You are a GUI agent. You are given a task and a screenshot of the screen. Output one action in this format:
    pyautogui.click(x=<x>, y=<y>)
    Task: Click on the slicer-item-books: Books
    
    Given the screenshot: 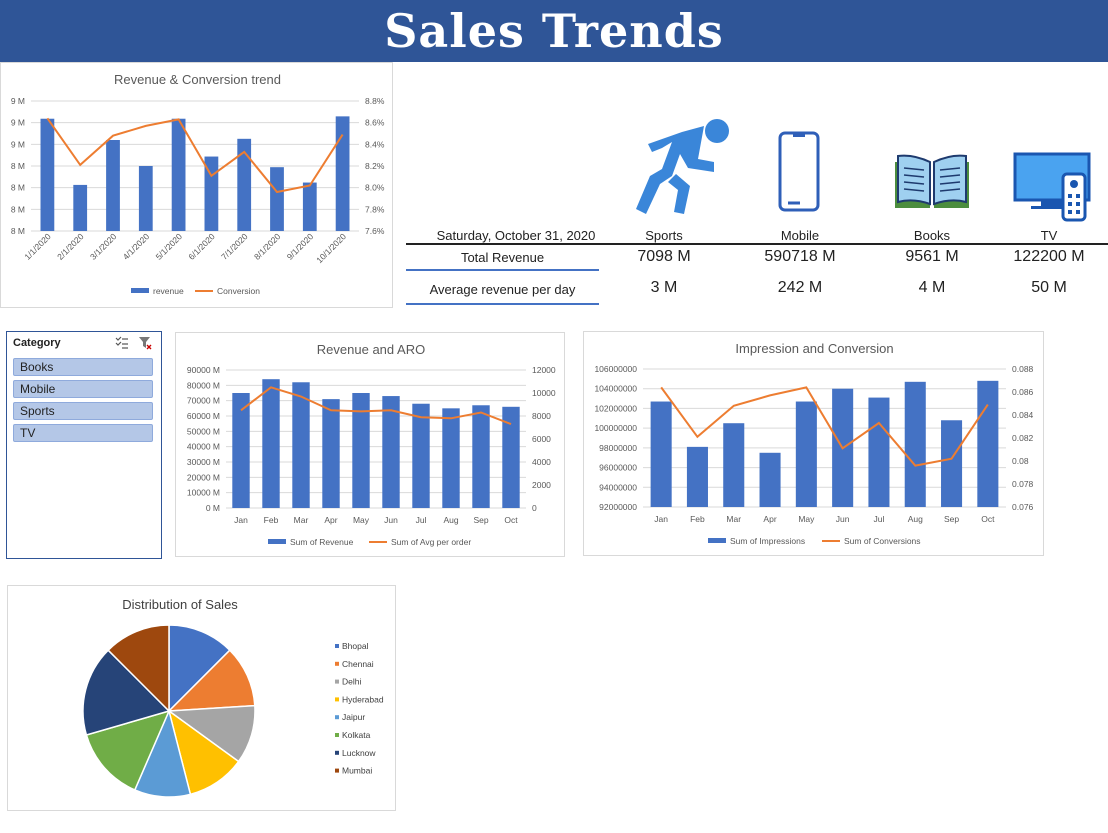 What is the action you would take?
    pyautogui.click(x=83, y=367)
    